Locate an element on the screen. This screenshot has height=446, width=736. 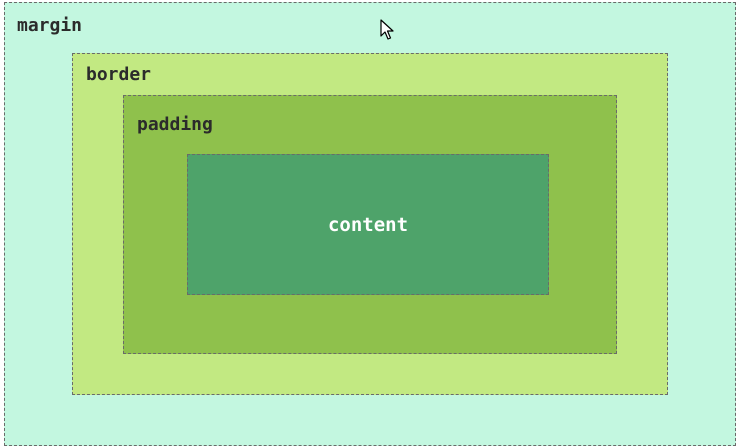
content-label: content is located at coordinates (368, 224).